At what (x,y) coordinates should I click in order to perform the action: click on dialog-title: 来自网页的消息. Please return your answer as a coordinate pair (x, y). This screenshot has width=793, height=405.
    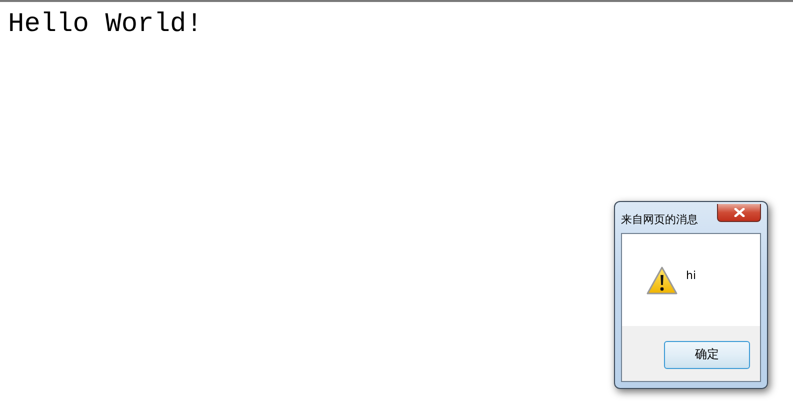
    Looking at the image, I should click on (659, 219).